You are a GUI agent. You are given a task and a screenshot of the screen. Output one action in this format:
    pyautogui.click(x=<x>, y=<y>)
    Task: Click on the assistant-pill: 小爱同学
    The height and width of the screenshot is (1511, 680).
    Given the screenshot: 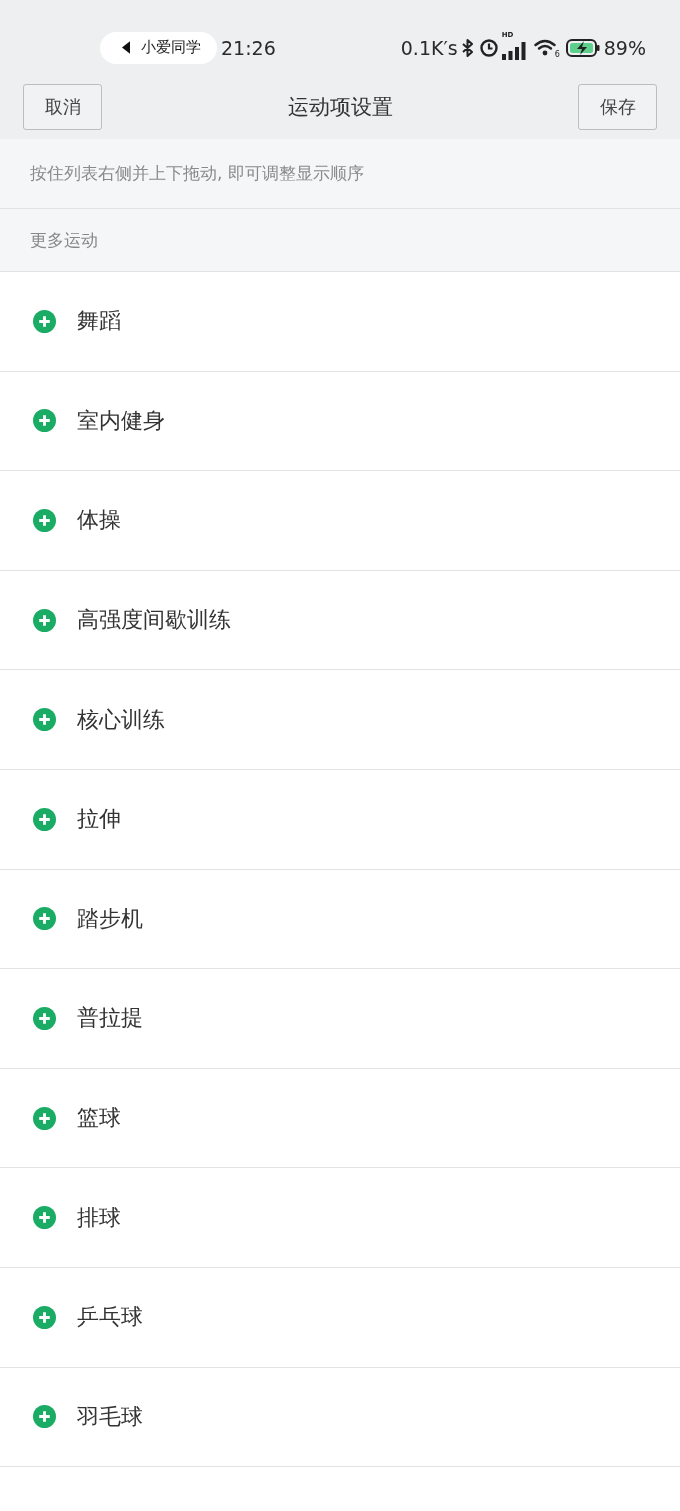 What is the action you would take?
    pyautogui.click(x=158, y=47)
    